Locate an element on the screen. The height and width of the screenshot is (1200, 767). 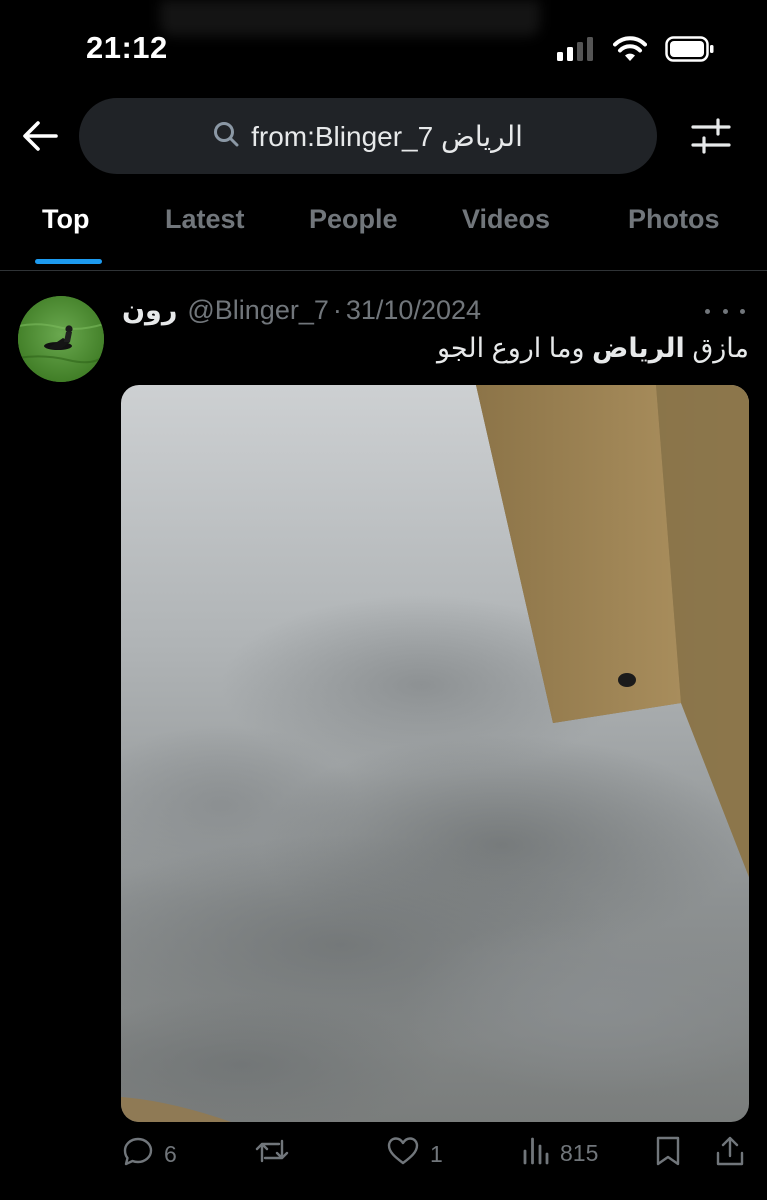
share-button is located at coordinates (730, 1154).